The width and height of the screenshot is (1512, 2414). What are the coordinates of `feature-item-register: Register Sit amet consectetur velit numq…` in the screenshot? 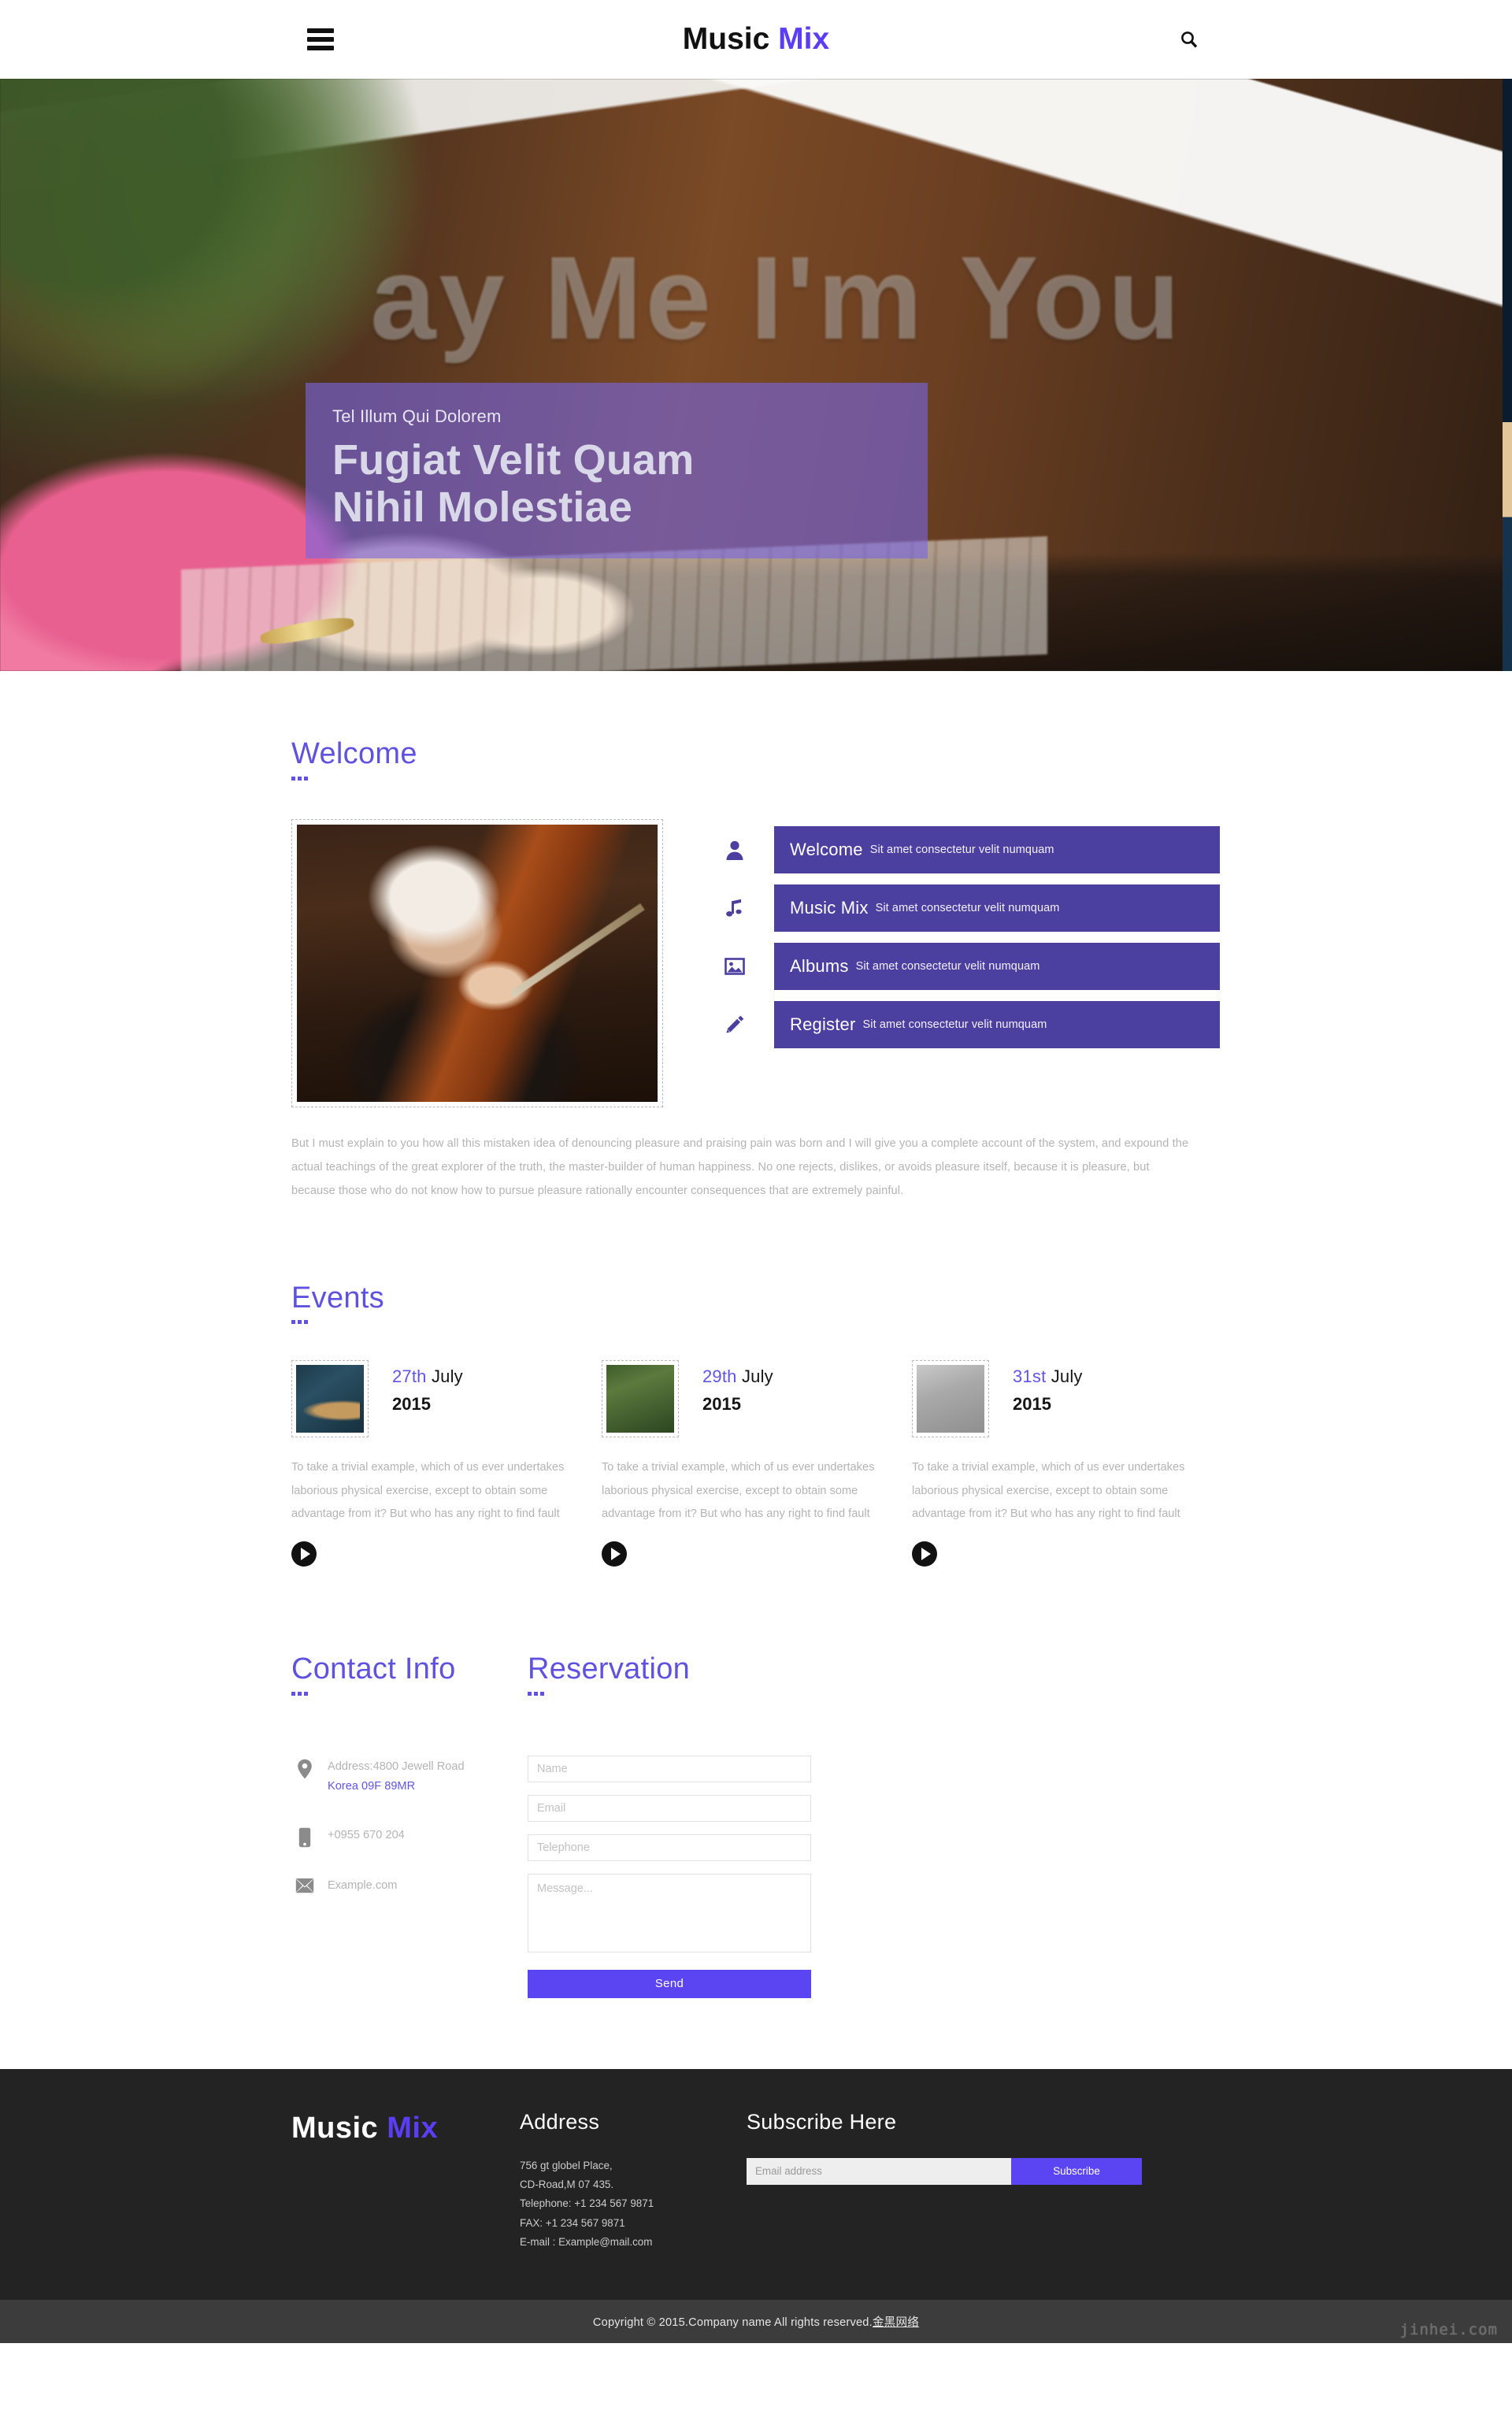 It's located at (958, 1024).